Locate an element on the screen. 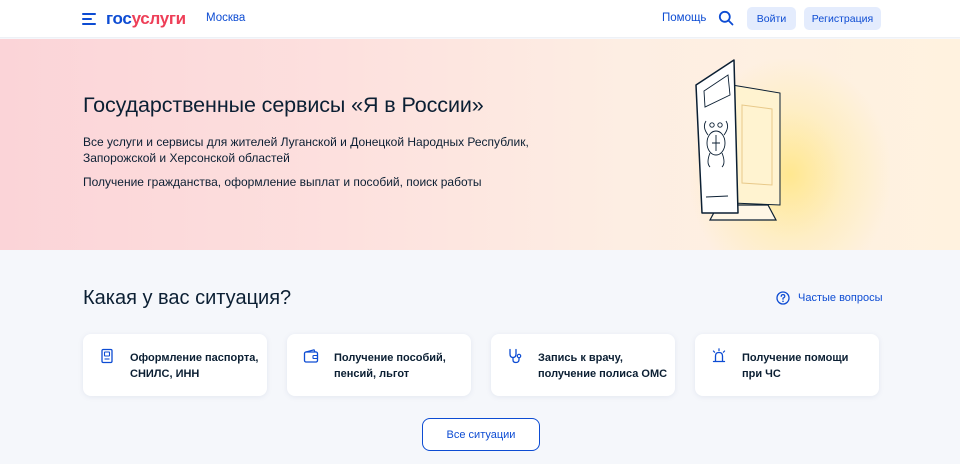 The width and height of the screenshot is (960, 464). situation-card-label: Получение помощи при ЧС is located at coordinates (795, 366).